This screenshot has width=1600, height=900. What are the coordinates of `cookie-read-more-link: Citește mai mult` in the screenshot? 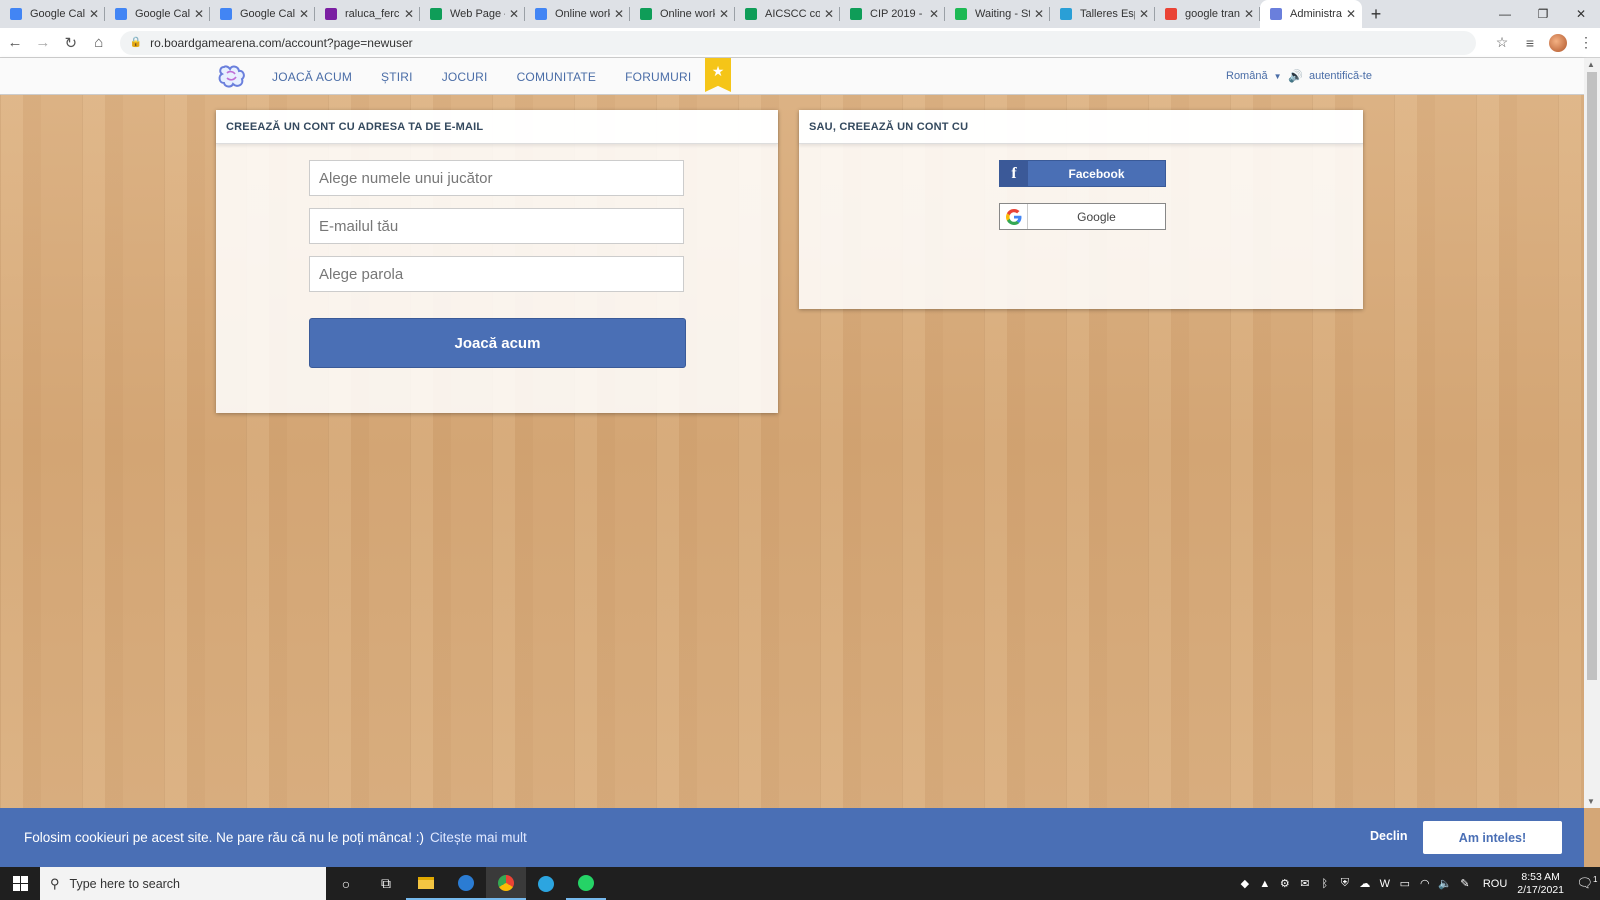 It's located at (478, 837).